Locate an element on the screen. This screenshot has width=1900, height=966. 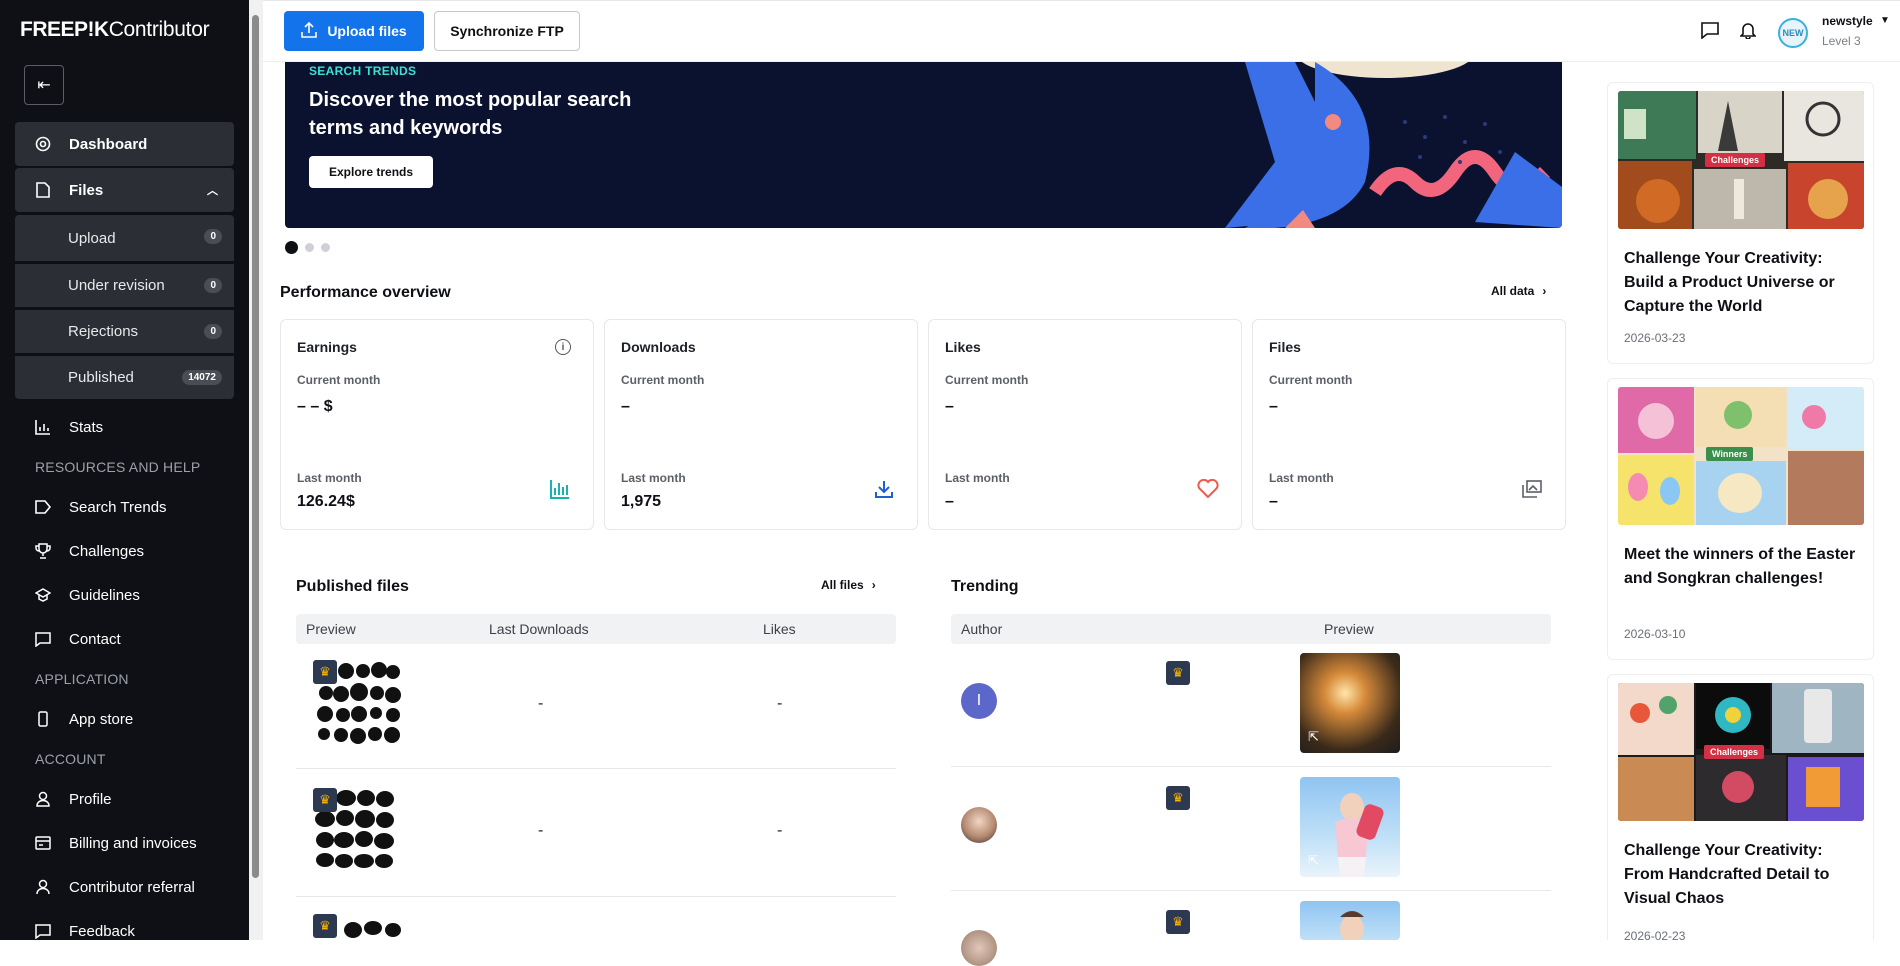
files-card: Files Current month – Last month – is located at coordinates (1409, 424).